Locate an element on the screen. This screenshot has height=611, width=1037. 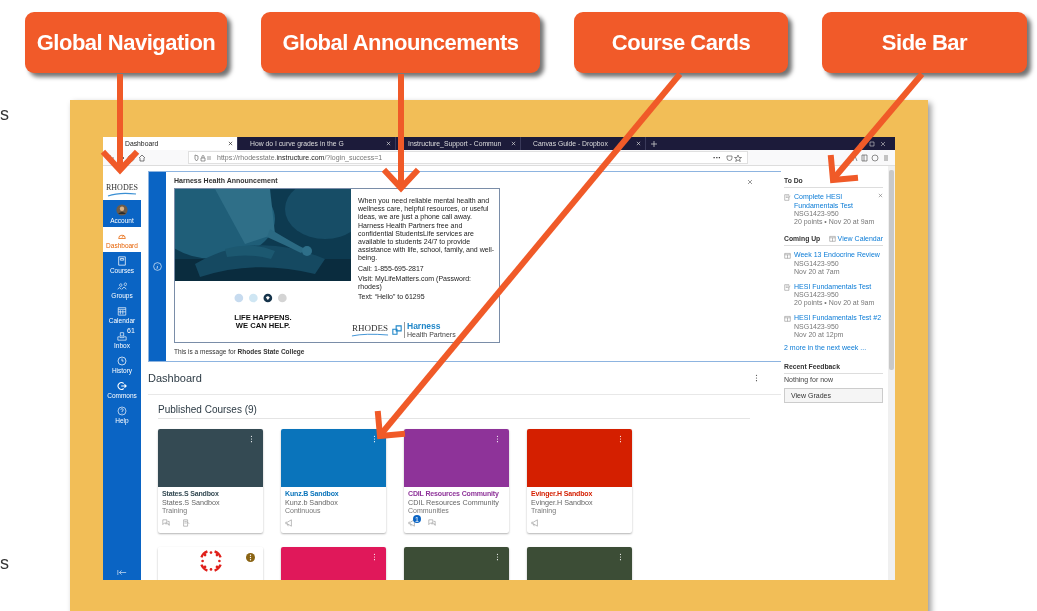
college-logo-text: RHODES is located at coordinates (370, 328).